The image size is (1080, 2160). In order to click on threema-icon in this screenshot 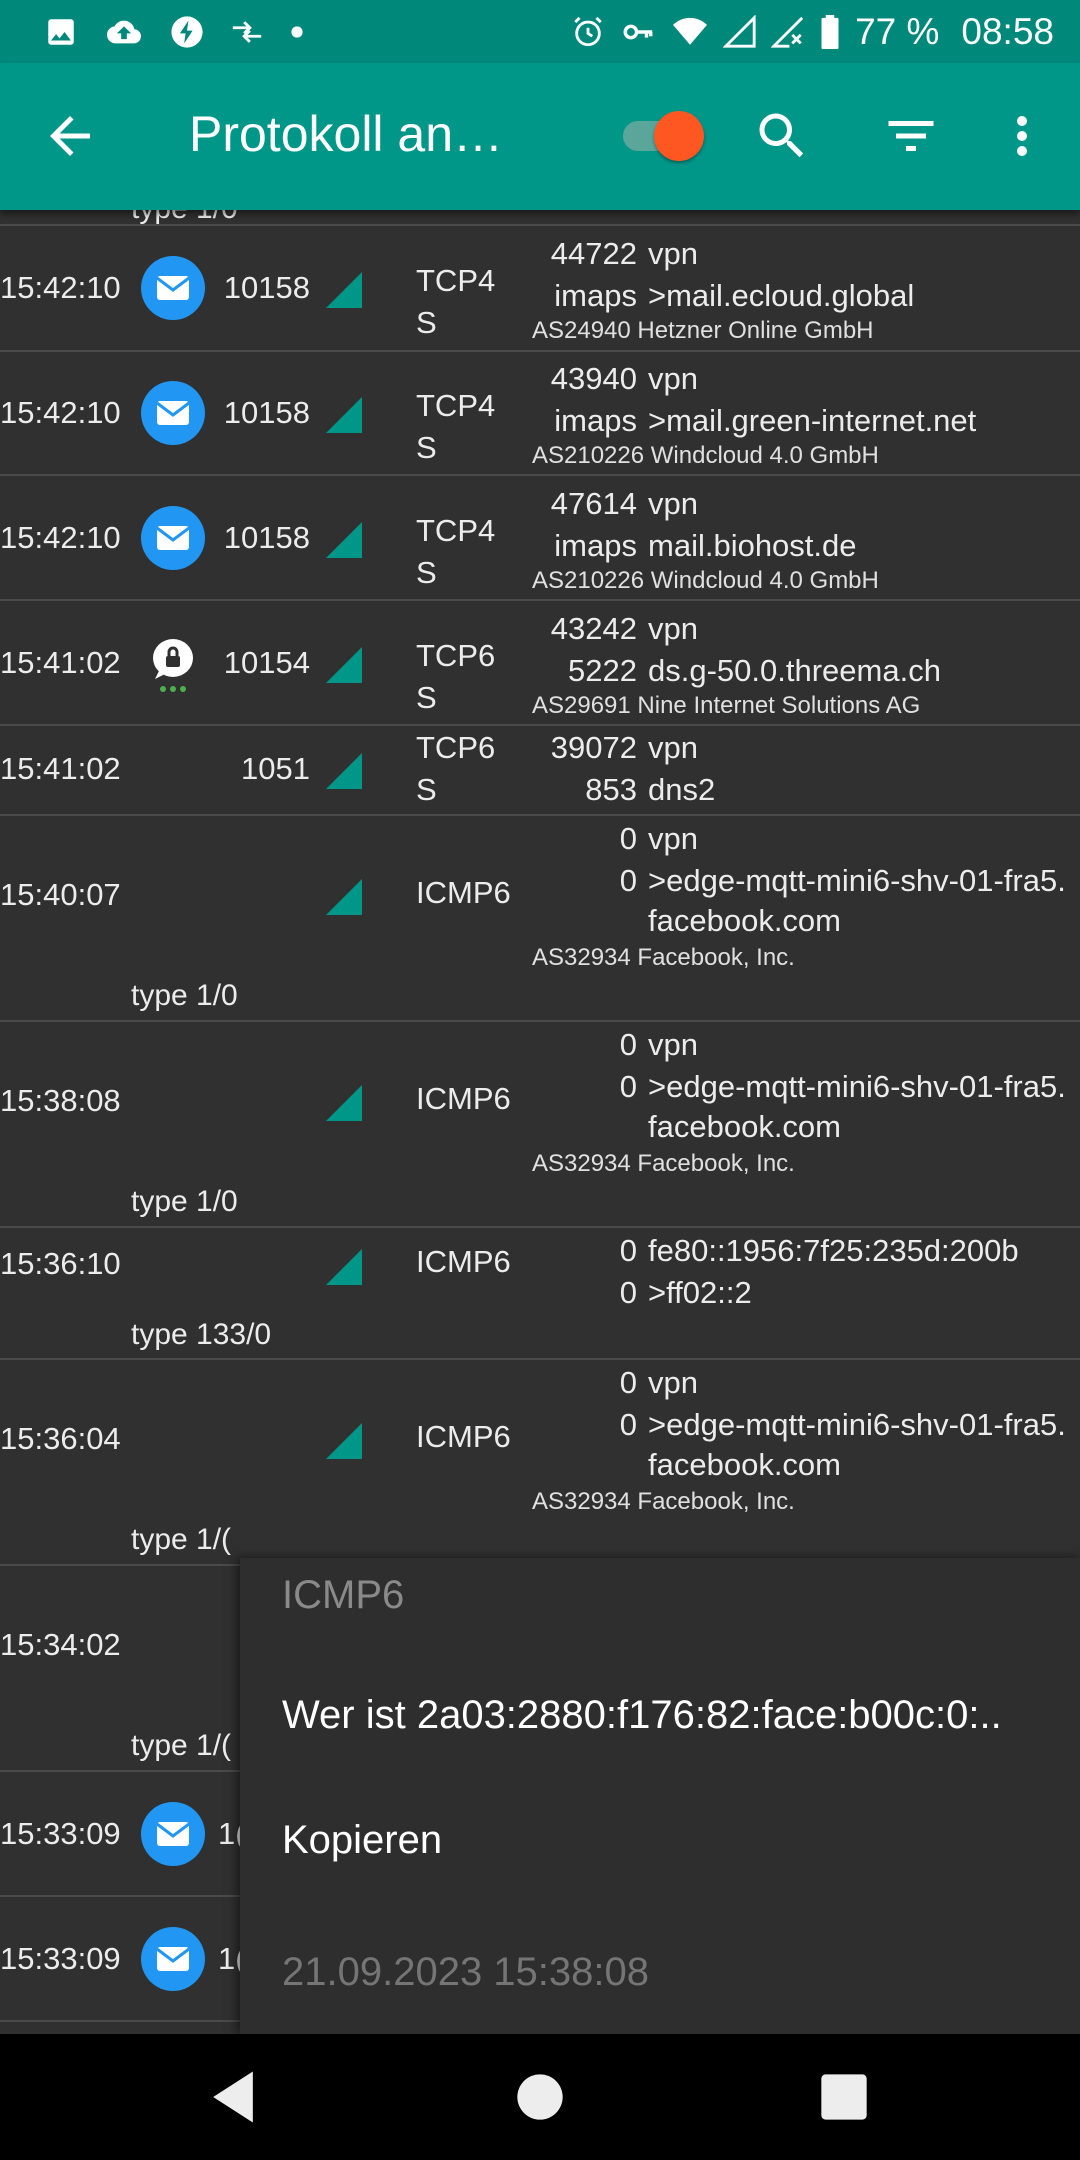, I will do `click(173, 665)`.